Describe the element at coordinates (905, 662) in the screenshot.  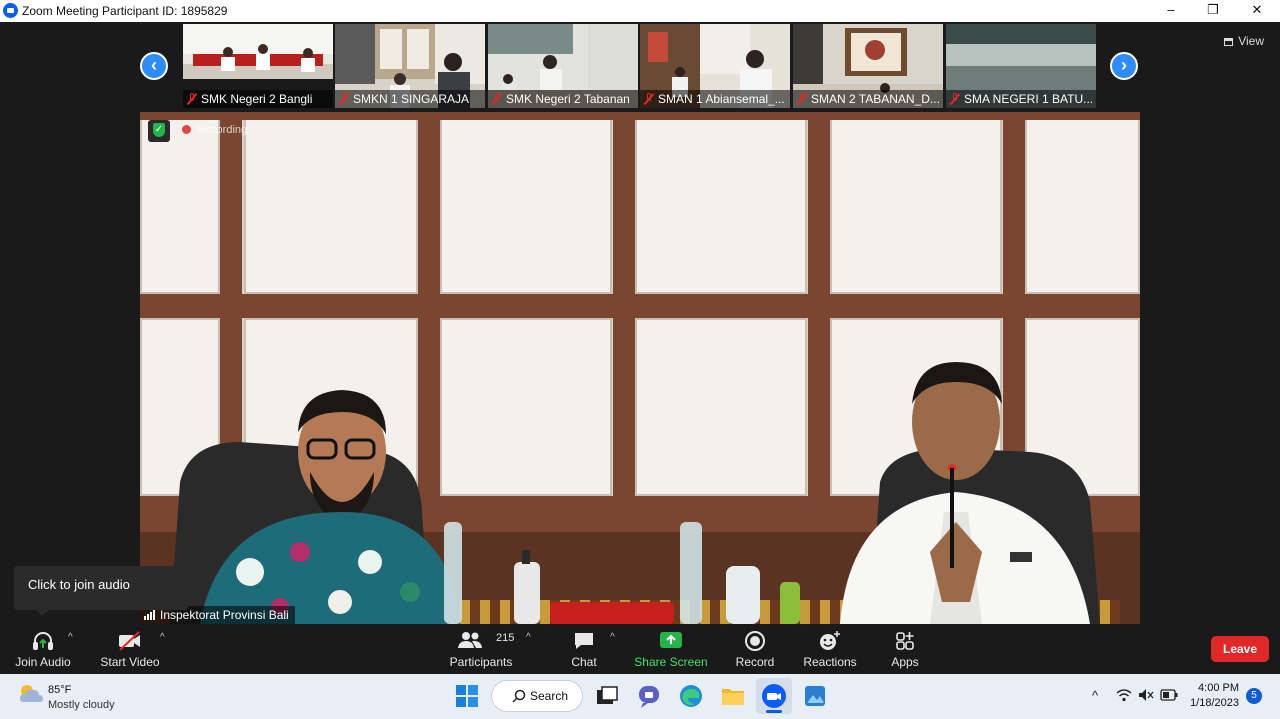
I see `apps-label: Apps` at that location.